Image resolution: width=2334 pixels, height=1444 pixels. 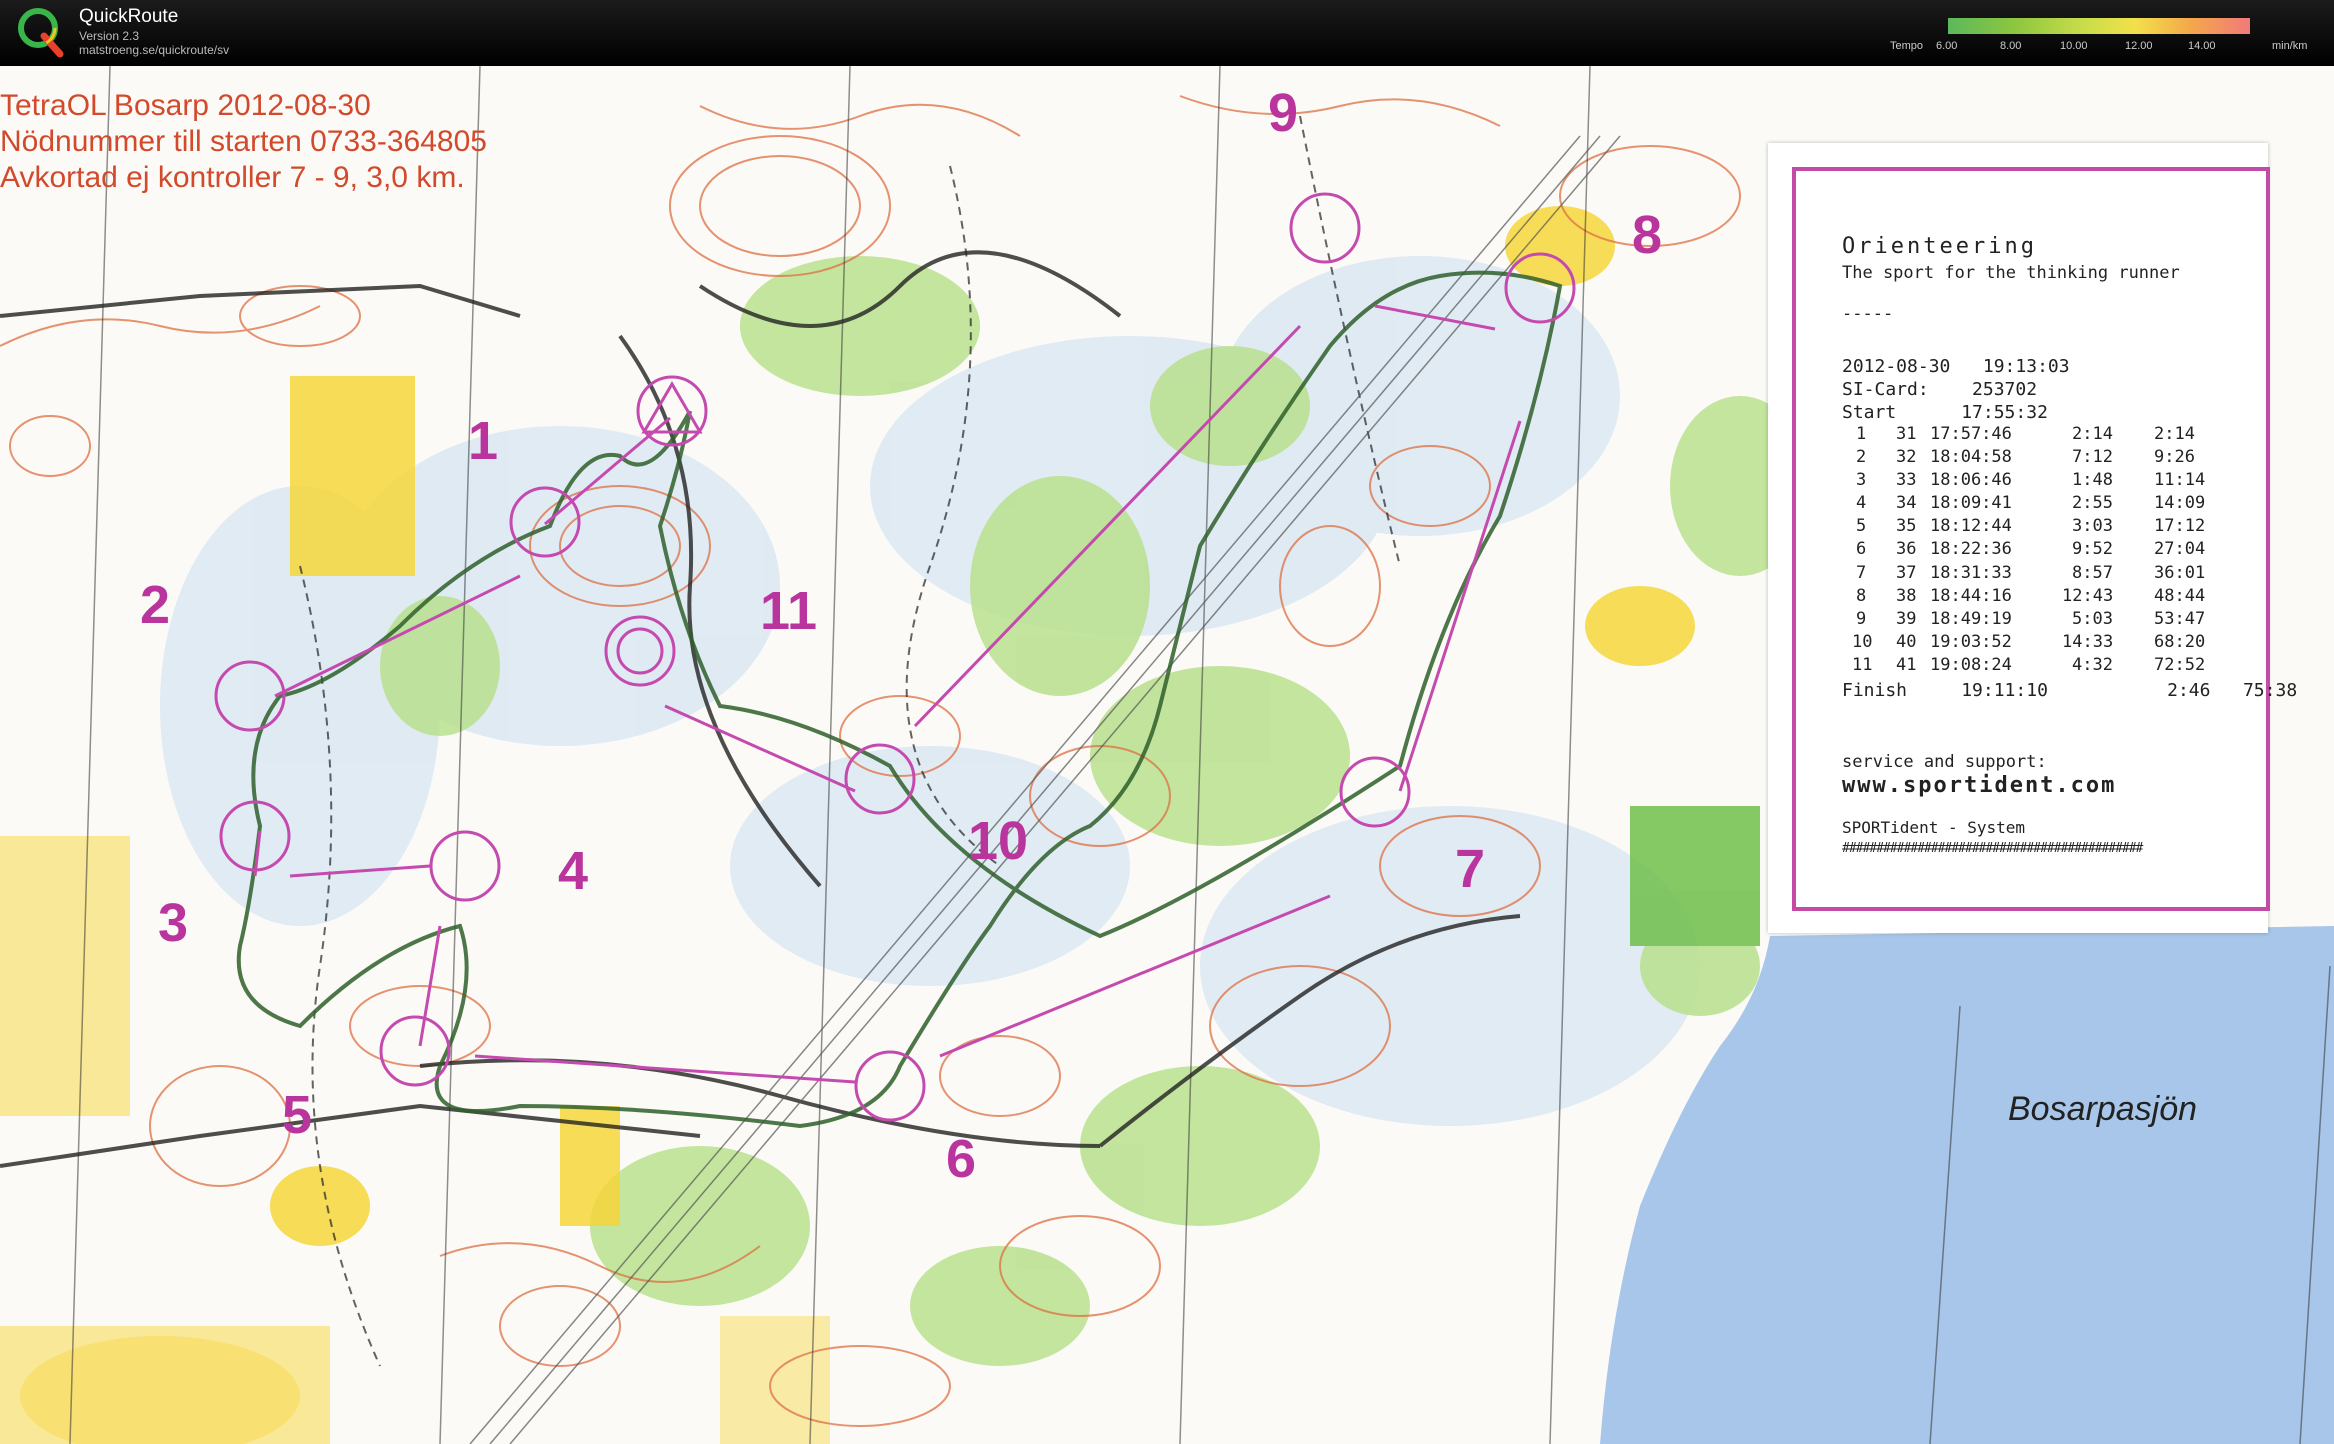 What do you see at coordinates (129, 16) in the screenshot?
I see `app-title: QuickRoute` at bounding box center [129, 16].